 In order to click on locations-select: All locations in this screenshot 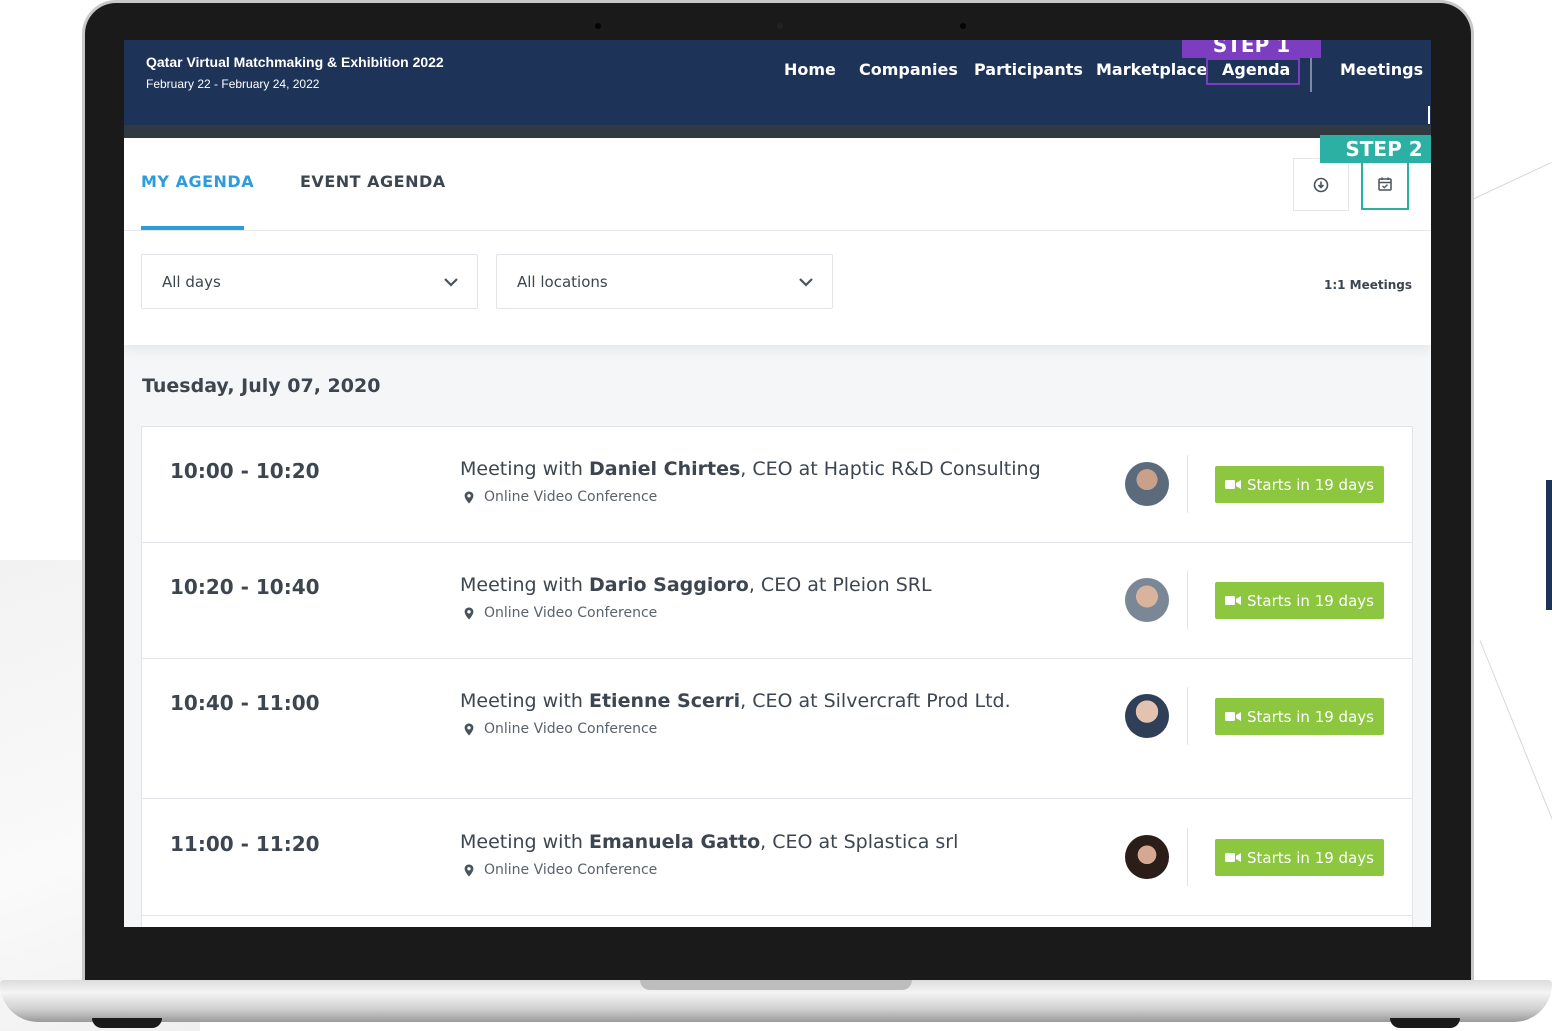, I will do `click(664, 281)`.